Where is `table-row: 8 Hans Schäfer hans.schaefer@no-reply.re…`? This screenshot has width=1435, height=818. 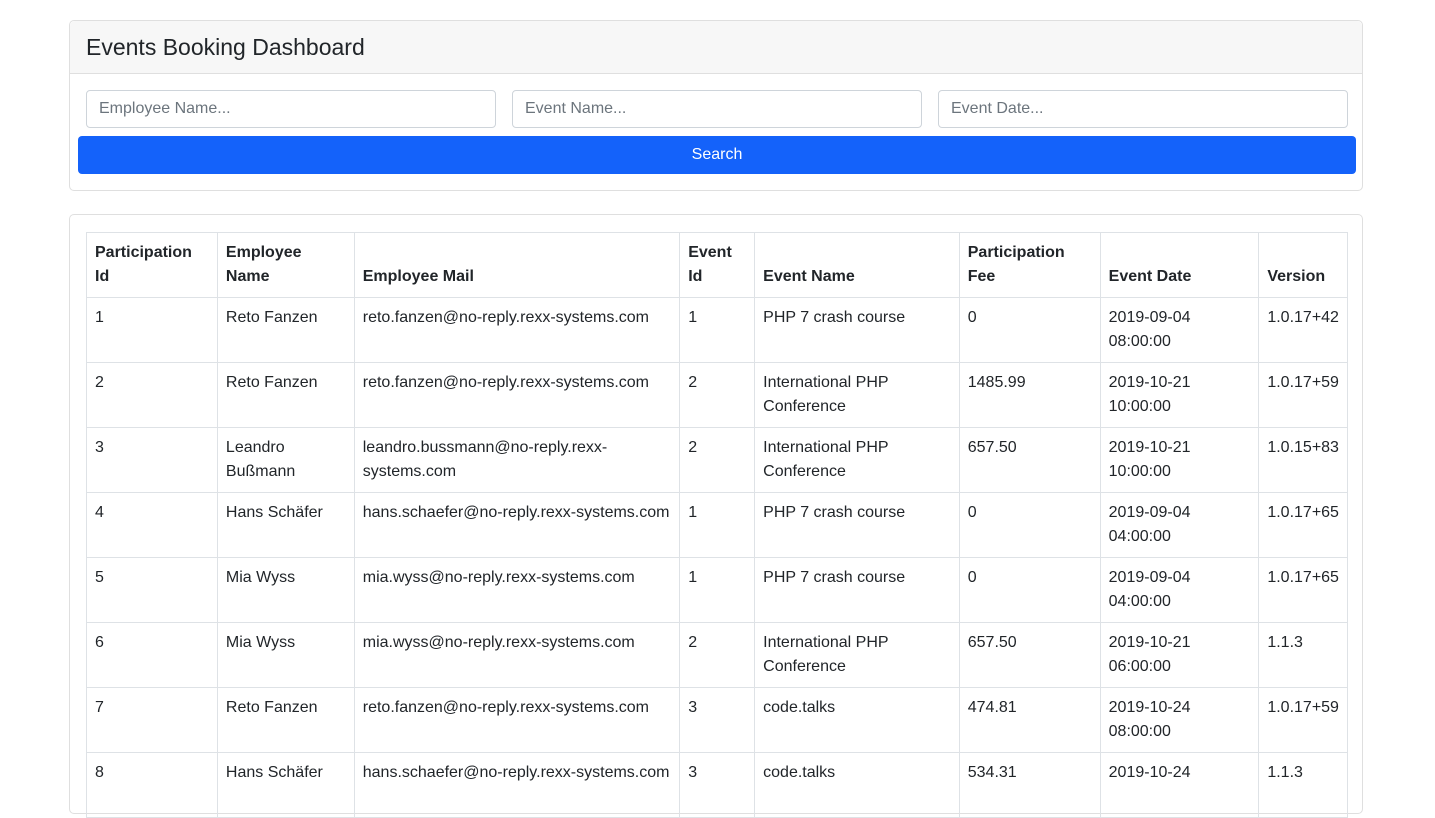
table-row: 8 Hans Schäfer hans.schaefer@no-reply.re… is located at coordinates (717, 785).